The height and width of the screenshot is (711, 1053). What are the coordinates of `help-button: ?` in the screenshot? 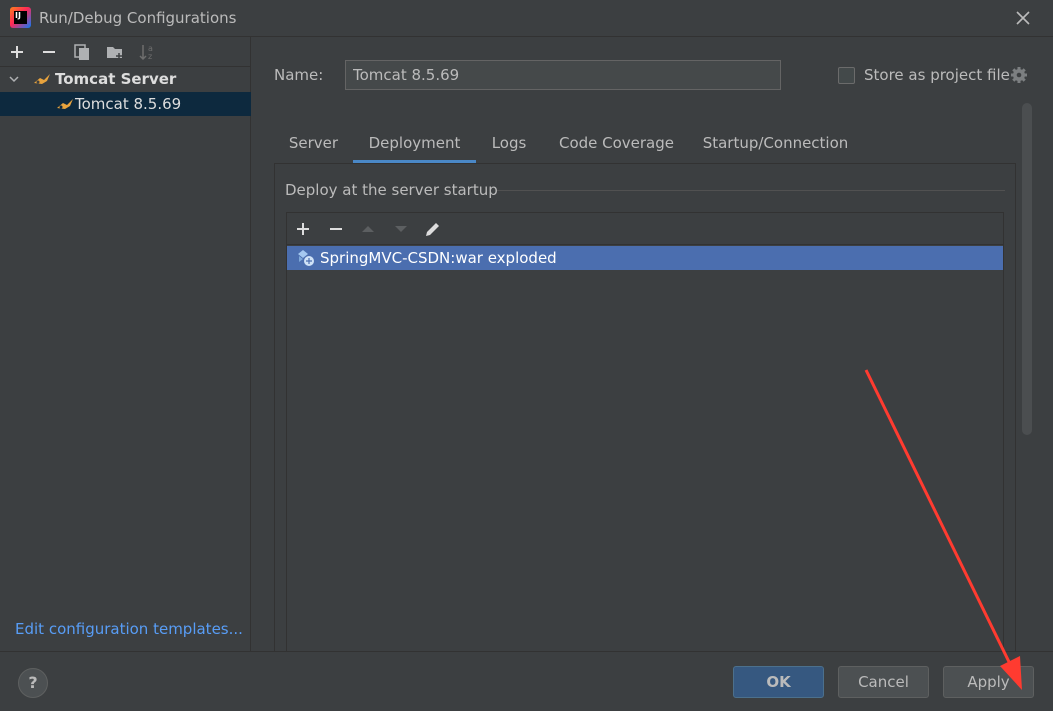 It's located at (33, 683).